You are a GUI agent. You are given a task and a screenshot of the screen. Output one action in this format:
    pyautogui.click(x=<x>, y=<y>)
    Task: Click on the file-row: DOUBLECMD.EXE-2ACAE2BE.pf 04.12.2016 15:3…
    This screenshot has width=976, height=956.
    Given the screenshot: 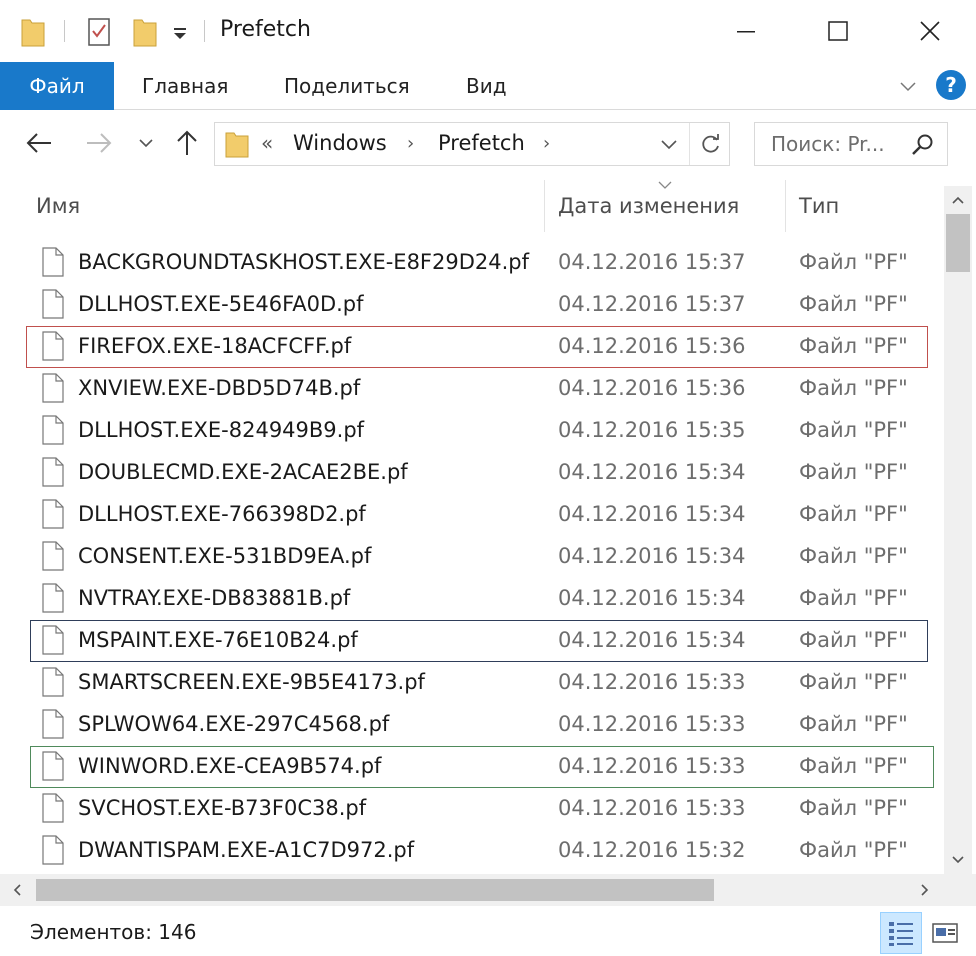 What is the action you would take?
    pyautogui.click(x=472, y=473)
    